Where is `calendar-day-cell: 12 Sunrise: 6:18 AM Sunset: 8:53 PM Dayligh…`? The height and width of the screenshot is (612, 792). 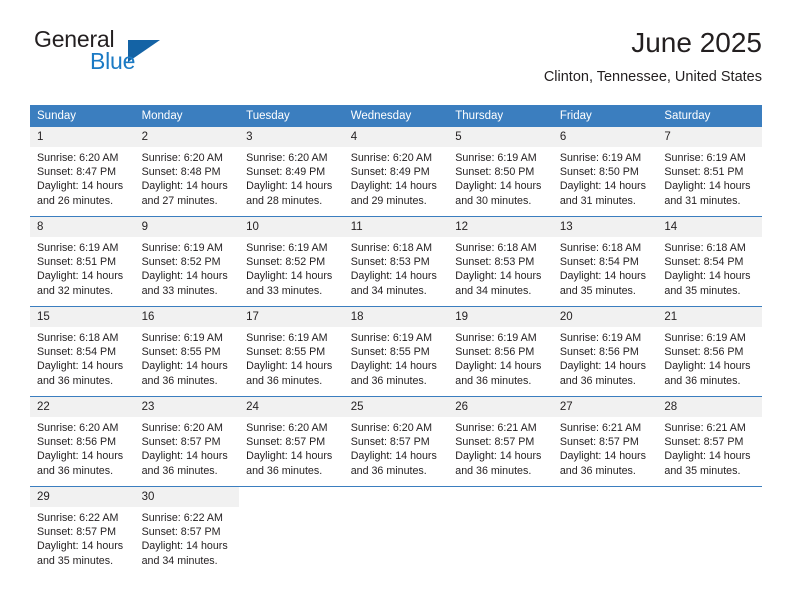 calendar-day-cell: 12 Sunrise: 6:18 AM Sunset: 8:53 PM Dayligh… is located at coordinates (500, 261).